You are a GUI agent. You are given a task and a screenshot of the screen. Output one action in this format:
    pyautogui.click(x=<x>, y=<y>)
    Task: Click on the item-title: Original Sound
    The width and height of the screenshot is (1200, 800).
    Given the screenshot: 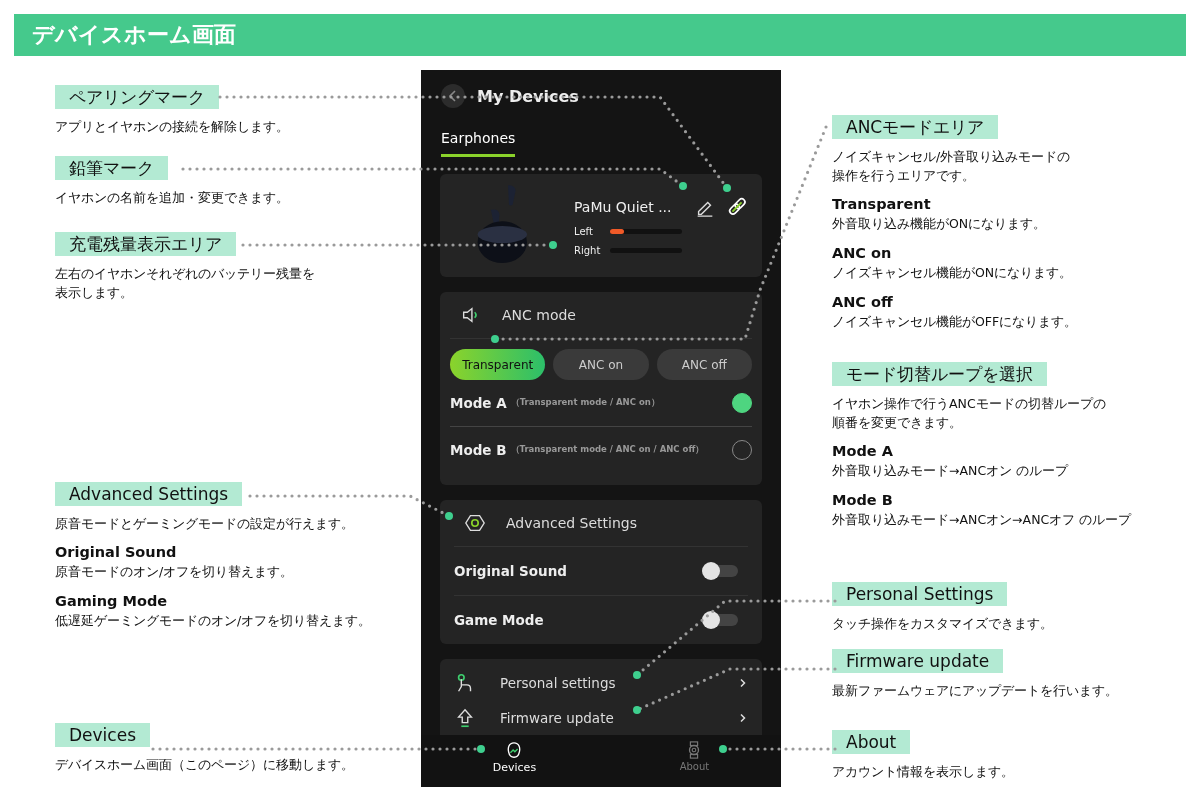 What is the action you would take?
    pyautogui.click(x=116, y=552)
    